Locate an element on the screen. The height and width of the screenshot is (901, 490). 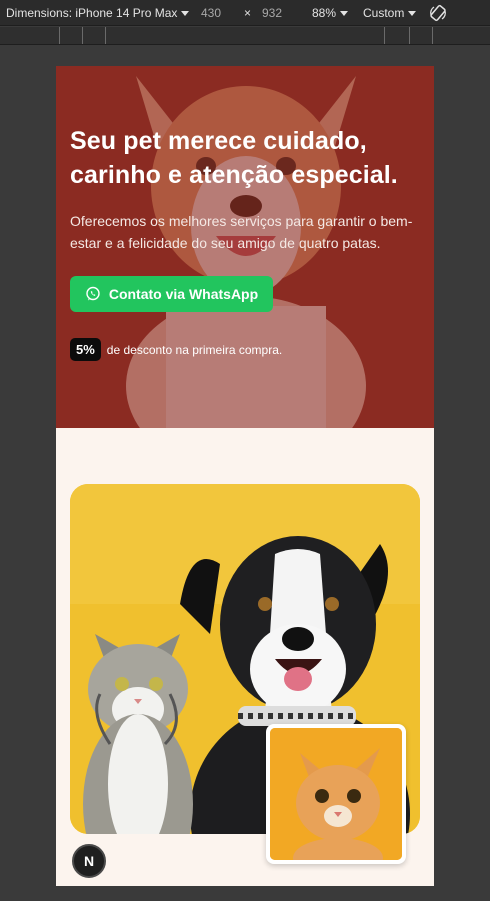
device-label: Dimensions: iPhone 14 Pro Max is located at coordinates (92, 13).